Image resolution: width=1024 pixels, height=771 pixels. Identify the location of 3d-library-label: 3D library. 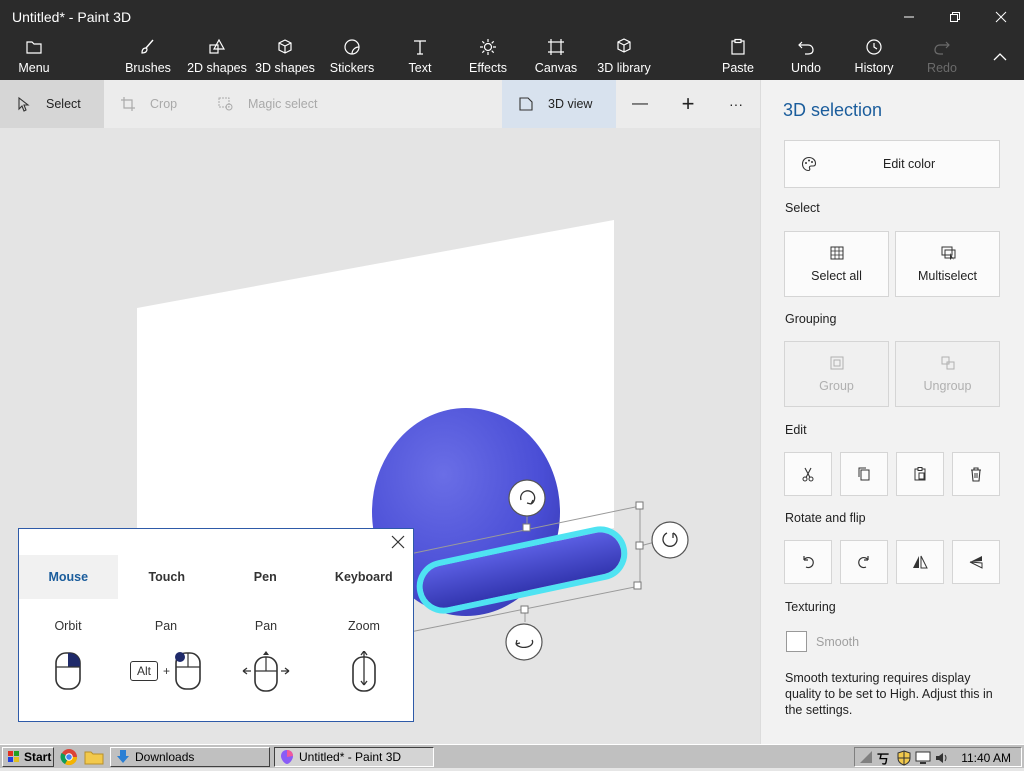
(624, 68).